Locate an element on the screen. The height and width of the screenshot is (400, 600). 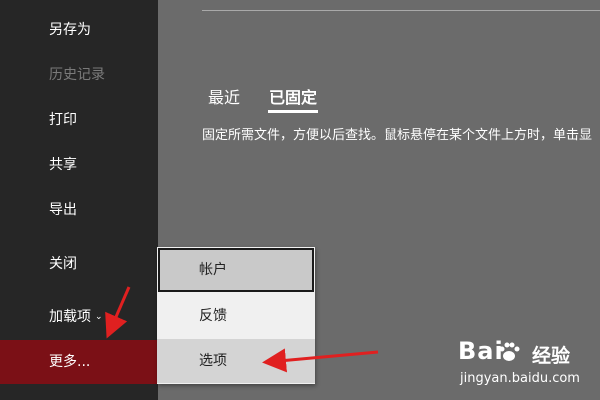
sidebar-item-label: 历史记录 is located at coordinates (77, 75).